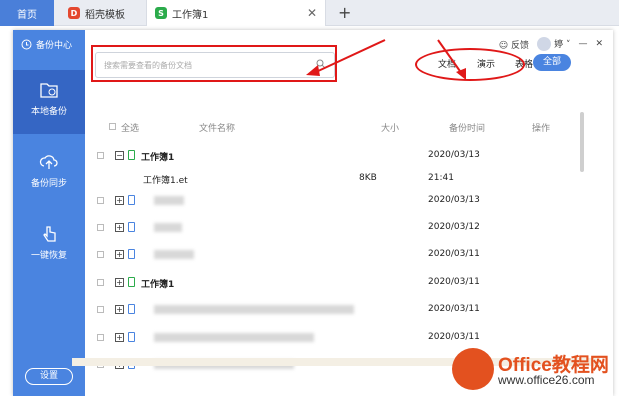 This screenshot has width=619, height=396. Describe the element at coordinates (368, 178) in the screenshot. I see `file-size: 8KB` at that location.